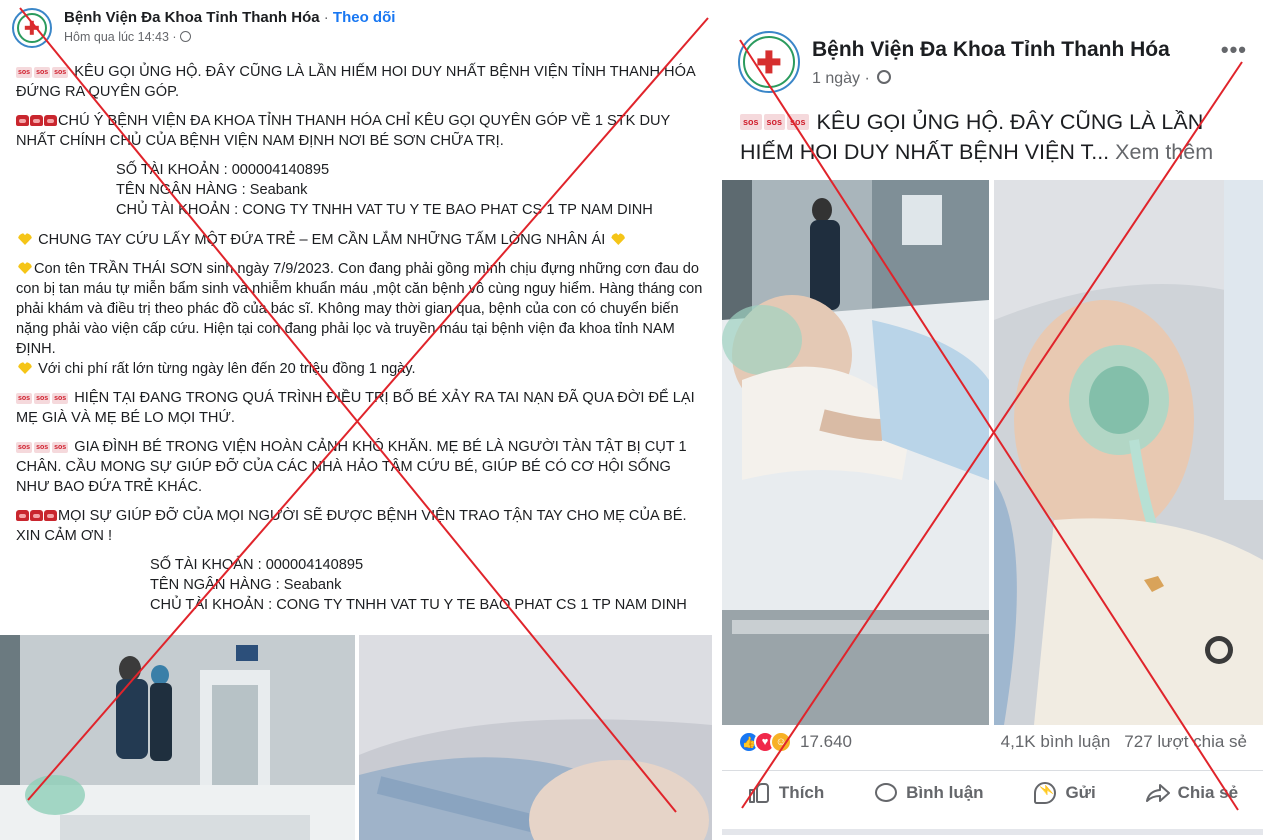 This screenshot has width=1263, height=840. What do you see at coordinates (759, 793) in the screenshot?
I see `like-icon` at bounding box center [759, 793].